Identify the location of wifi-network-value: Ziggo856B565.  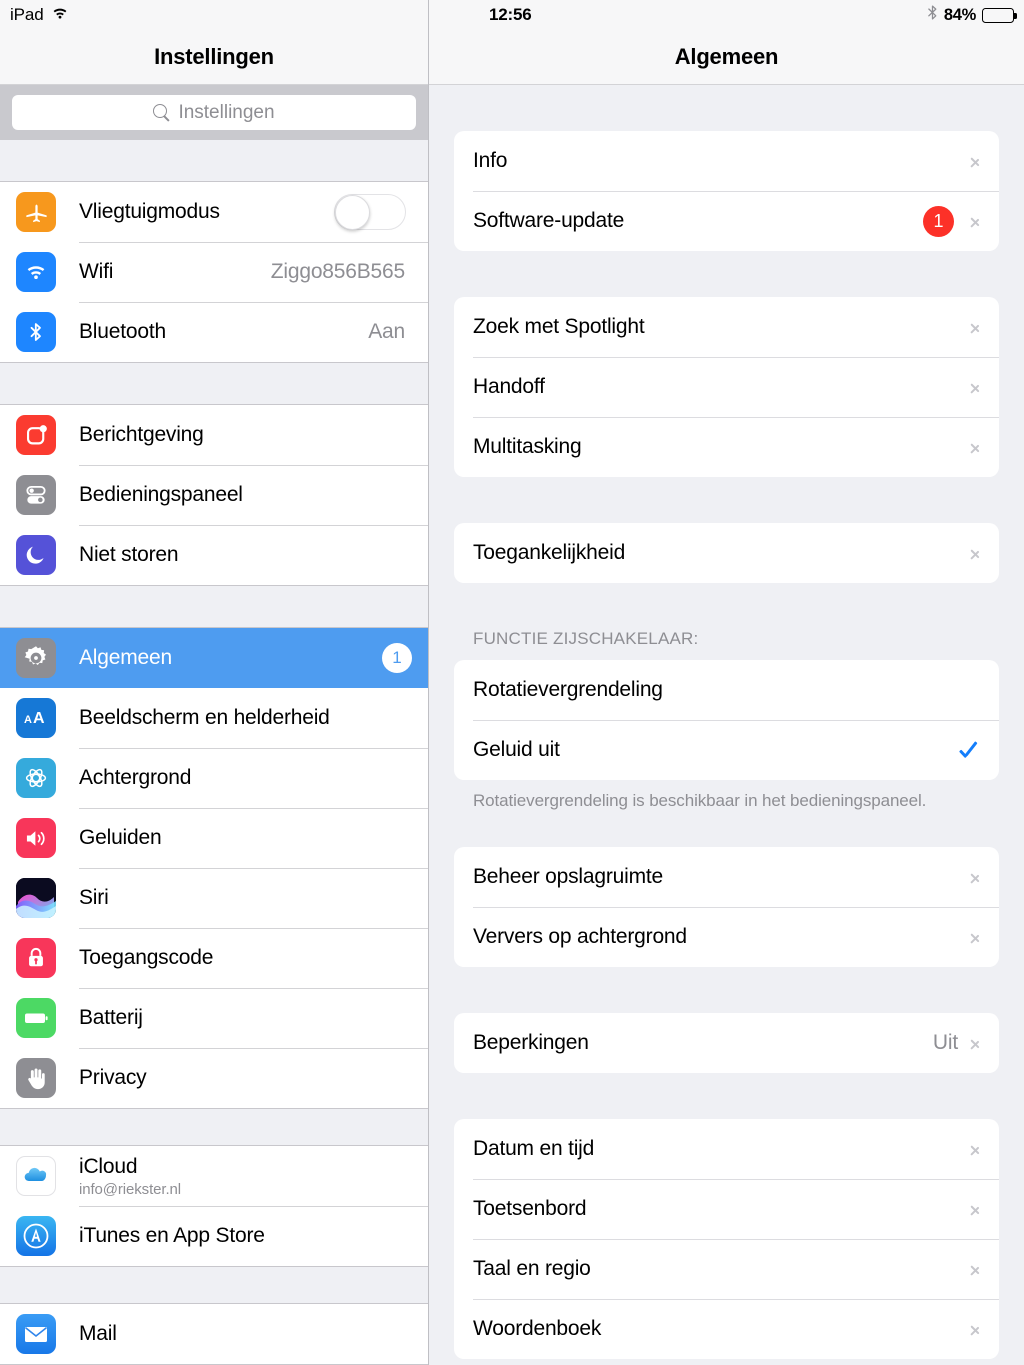
(337, 271).